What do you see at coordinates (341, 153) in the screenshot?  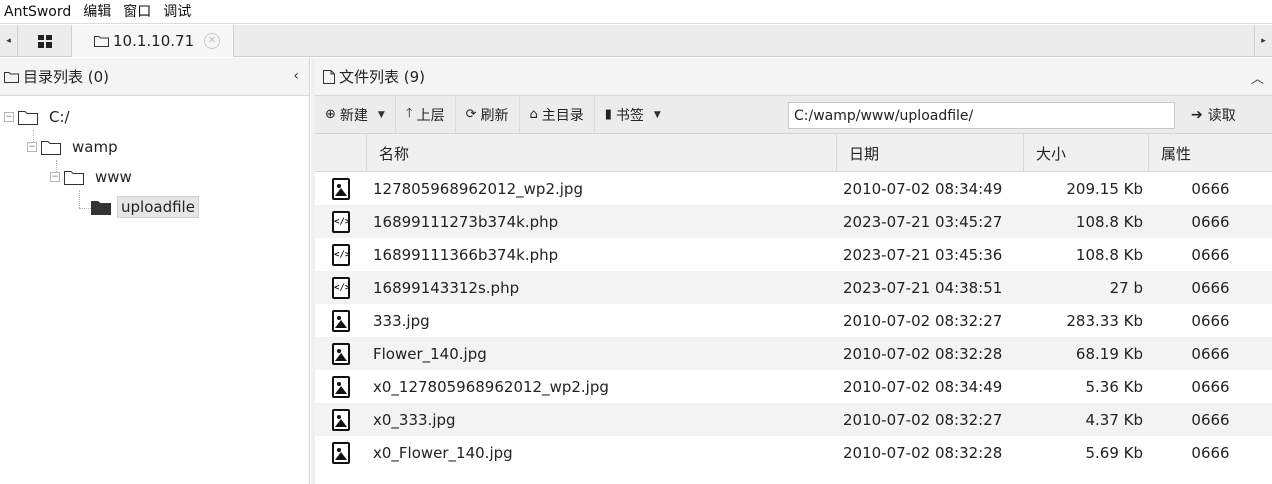 I see `column-icon` at bounding box center [341, 153].